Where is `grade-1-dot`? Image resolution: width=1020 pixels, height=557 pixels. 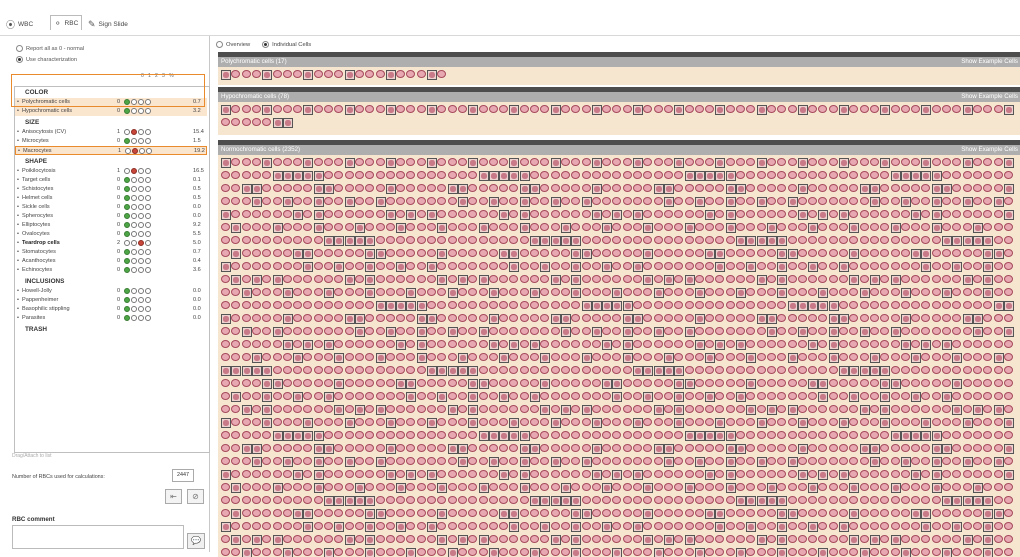 grade-1-dot is located at coordinates (134, 243).